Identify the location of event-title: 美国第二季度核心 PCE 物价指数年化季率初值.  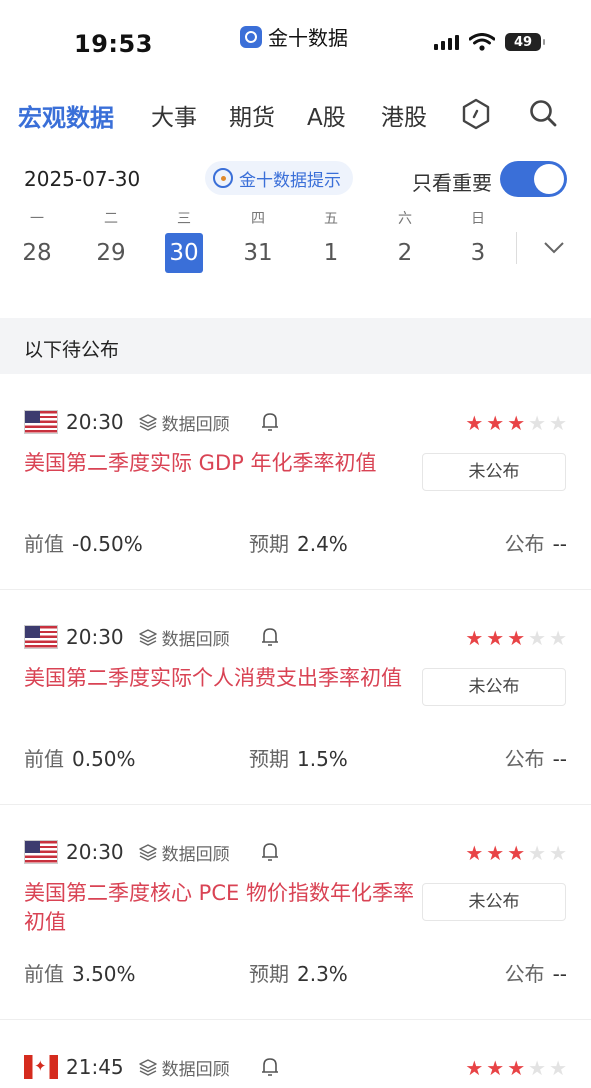
(219, 908).